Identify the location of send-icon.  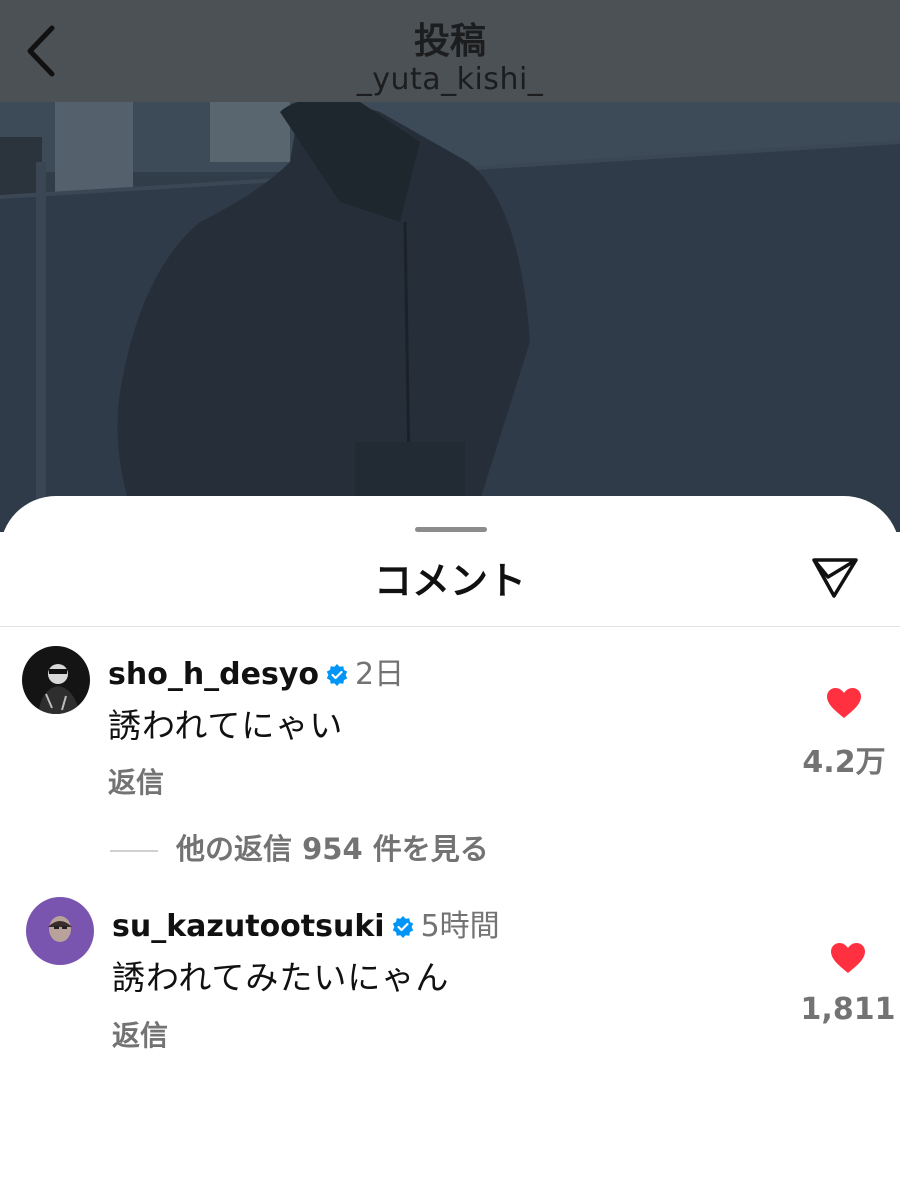
(835, 578).